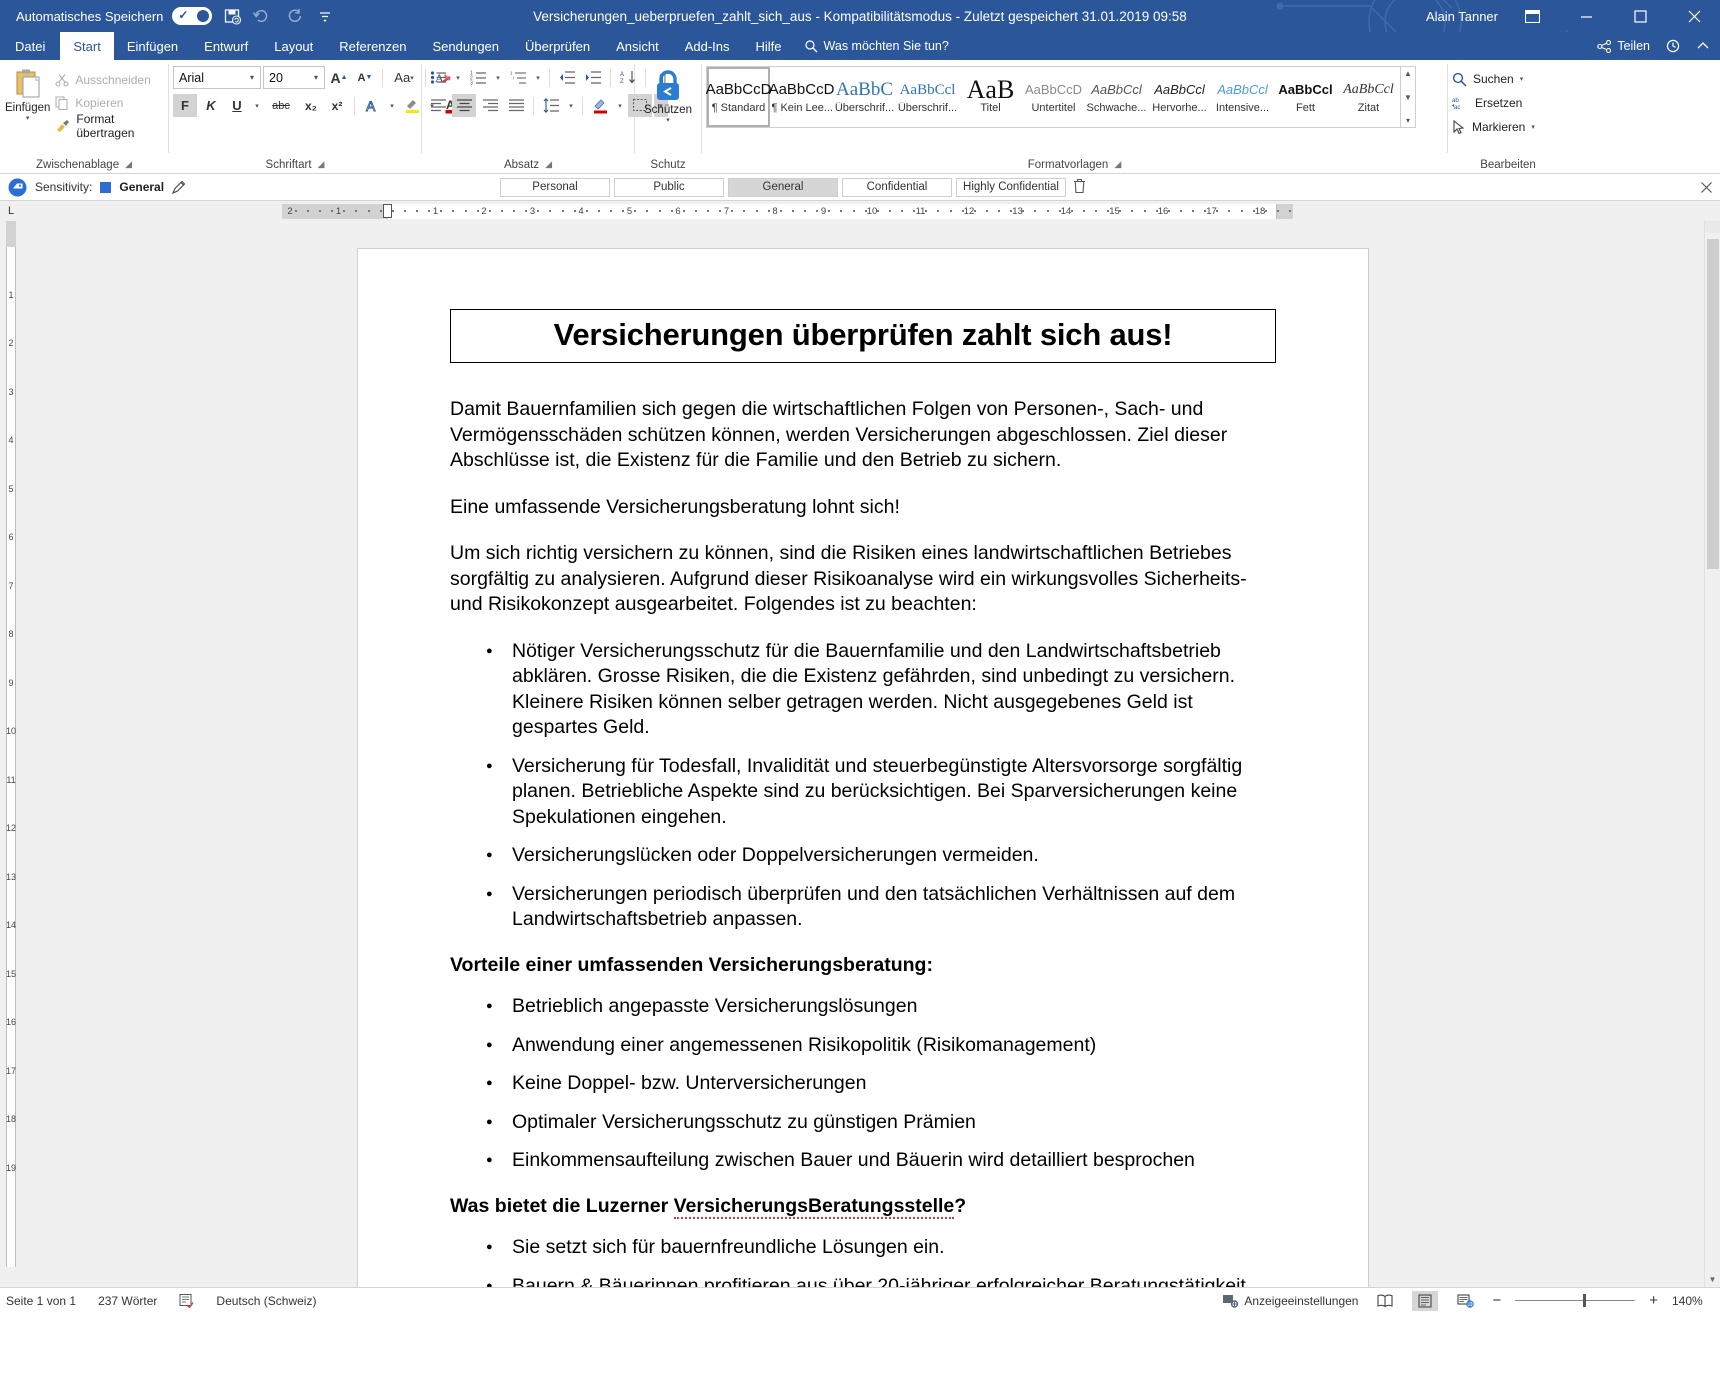  What do you see at coordinates (281, 105) in the screenshot?
I see `strikethrough-button: abc` at bounding box center [281, 105].